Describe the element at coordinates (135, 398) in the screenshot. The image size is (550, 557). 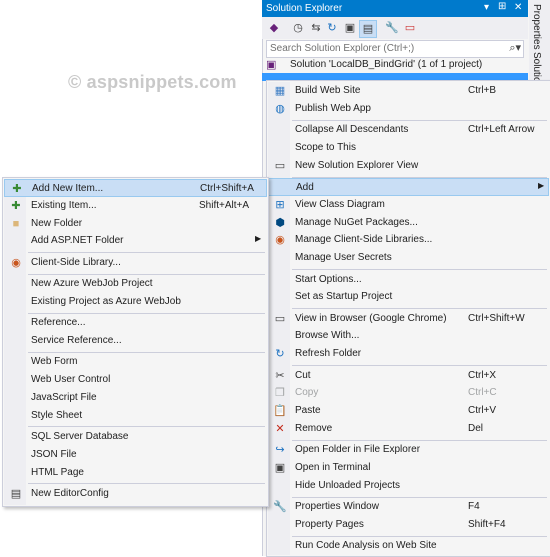
I see `add-menu-item-javascript-file: JavaScript File` at that location.